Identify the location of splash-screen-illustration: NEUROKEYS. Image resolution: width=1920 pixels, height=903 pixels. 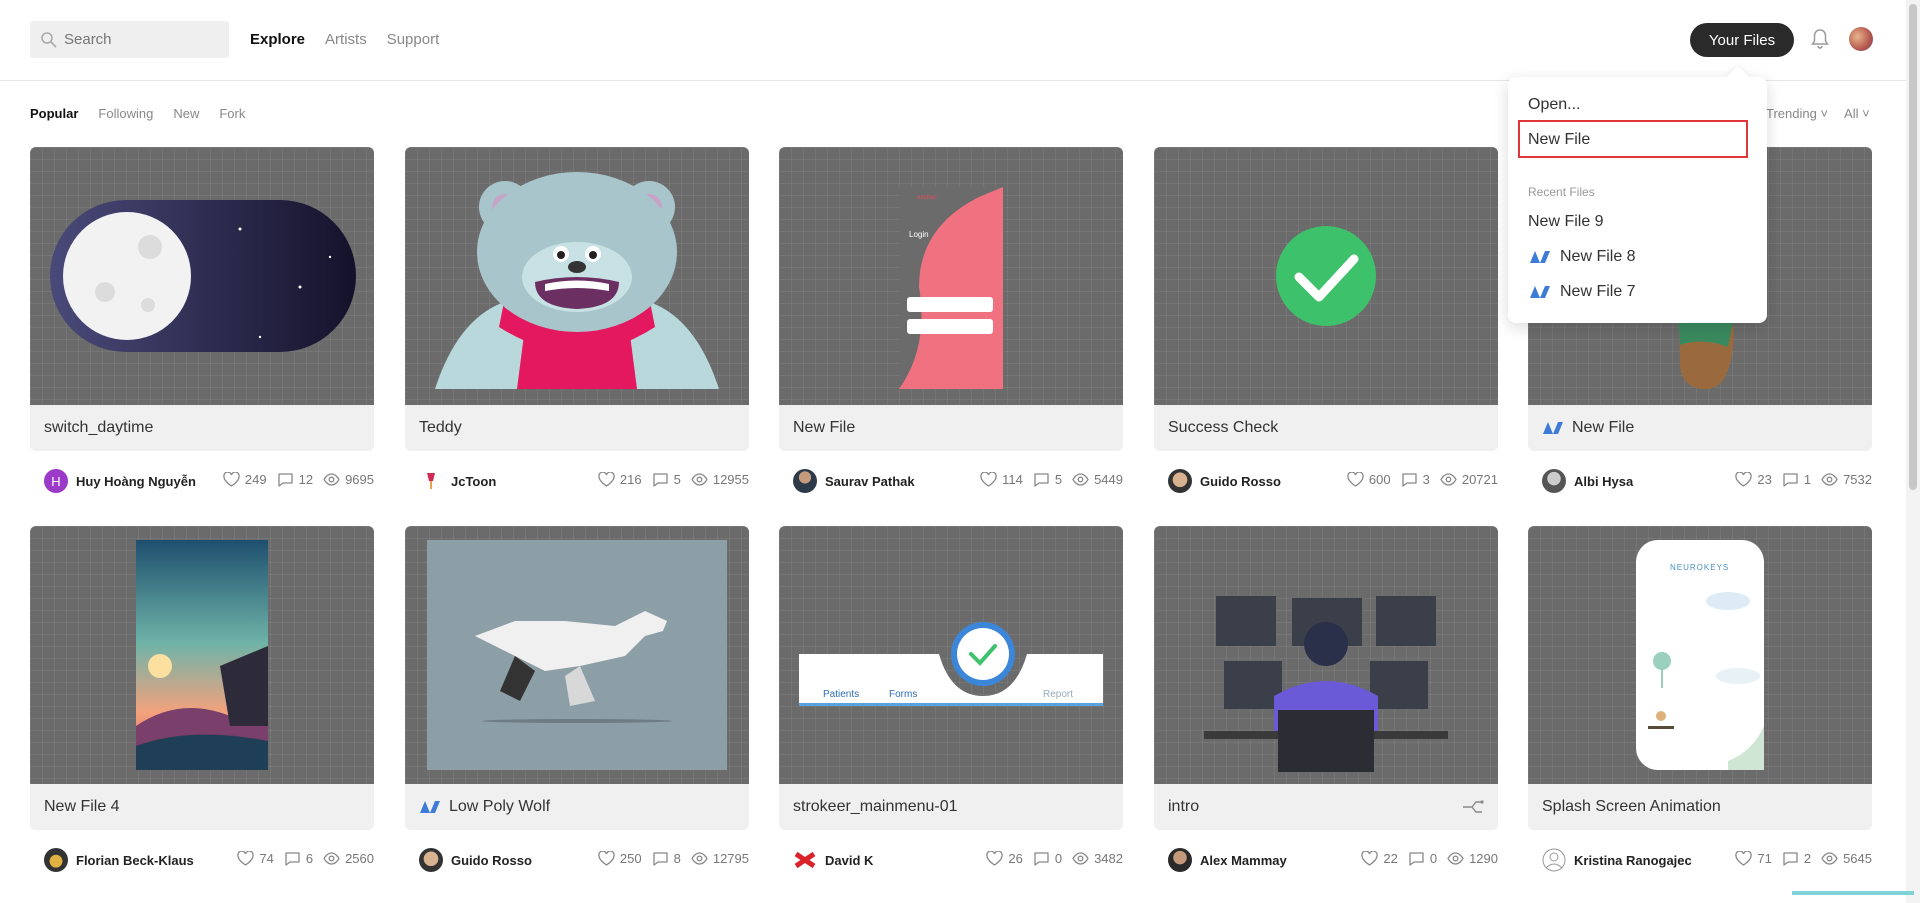
(1700, 655).